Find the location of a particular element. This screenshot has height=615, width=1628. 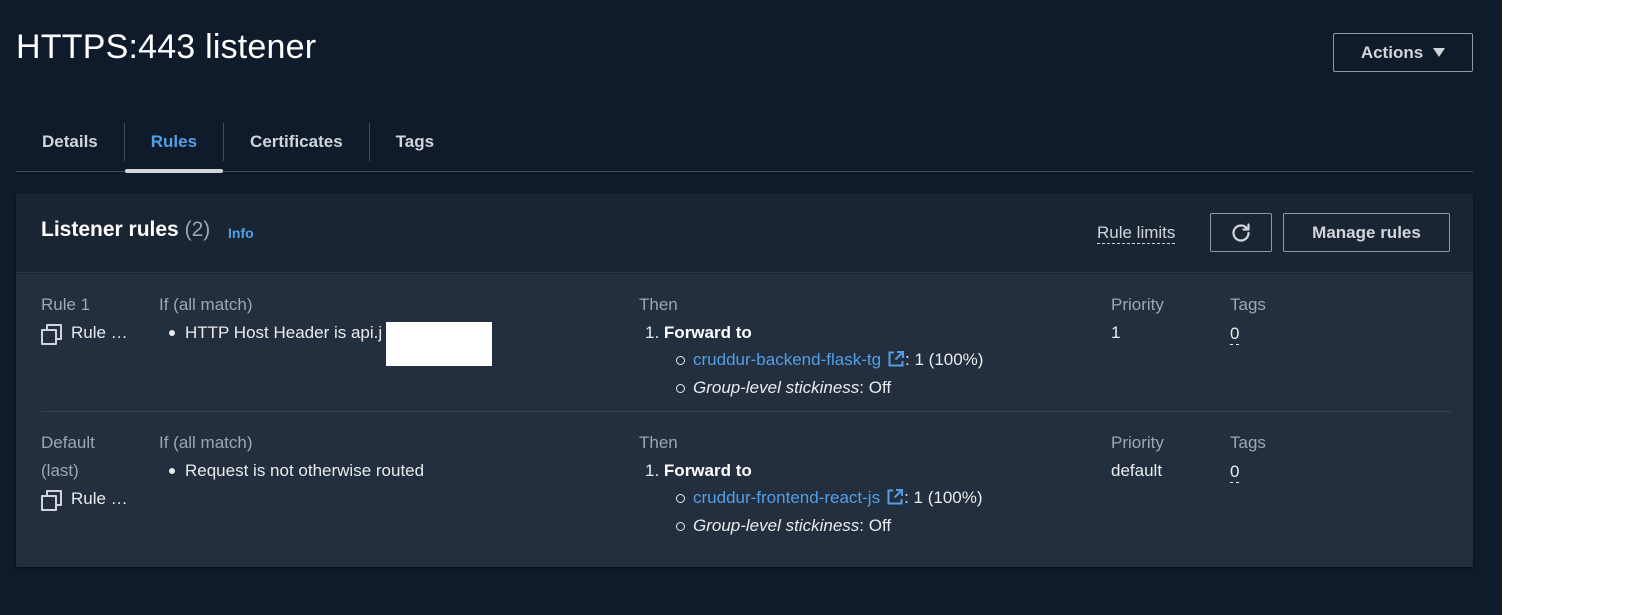

tab-bar: Details Rules Certificates Tags is located at coordinates (744, 142).